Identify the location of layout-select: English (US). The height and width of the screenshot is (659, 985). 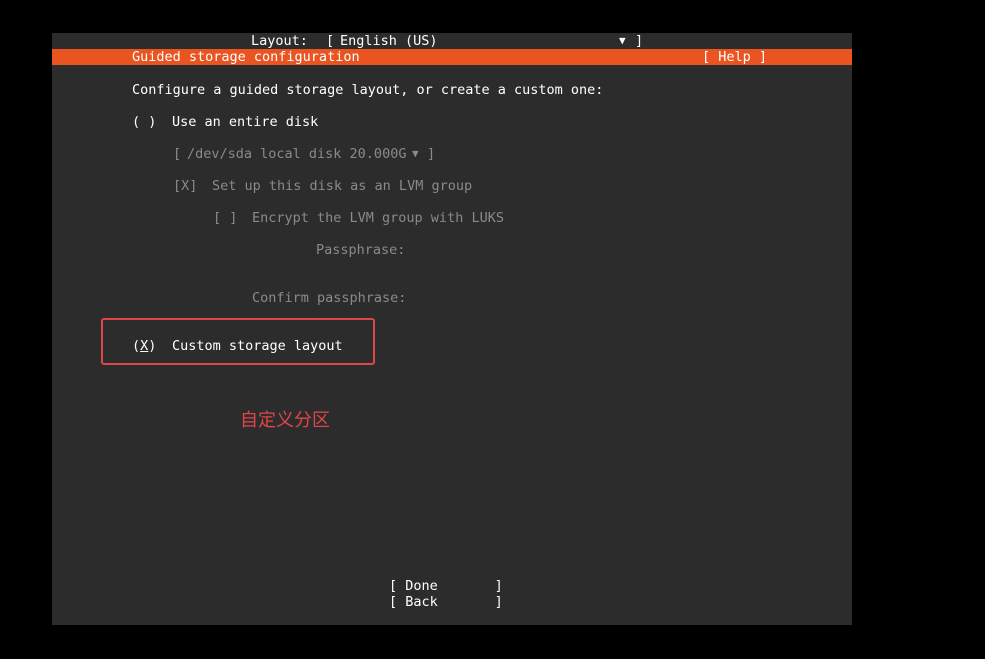
(389, 41).